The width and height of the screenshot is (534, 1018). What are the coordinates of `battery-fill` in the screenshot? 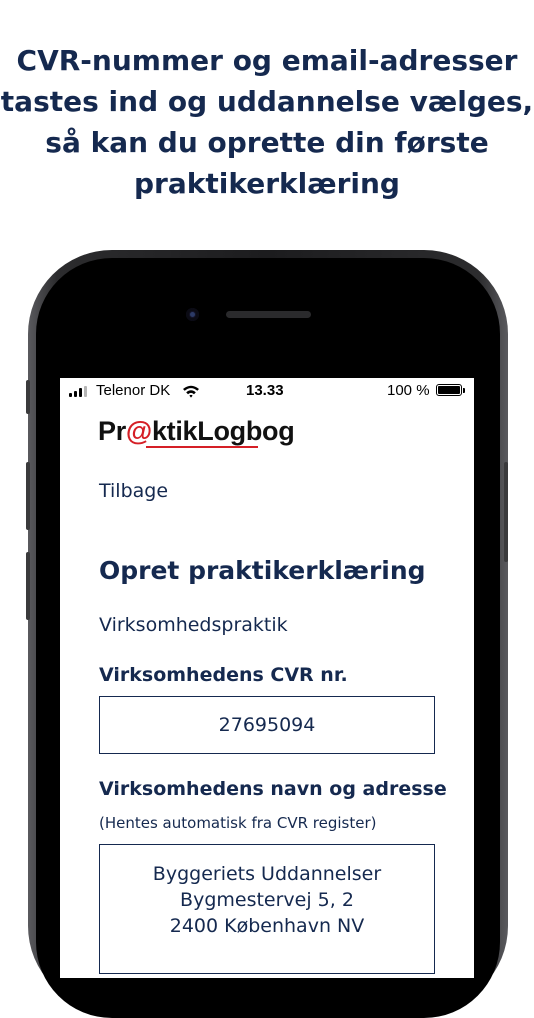 It's located at (449, 390).